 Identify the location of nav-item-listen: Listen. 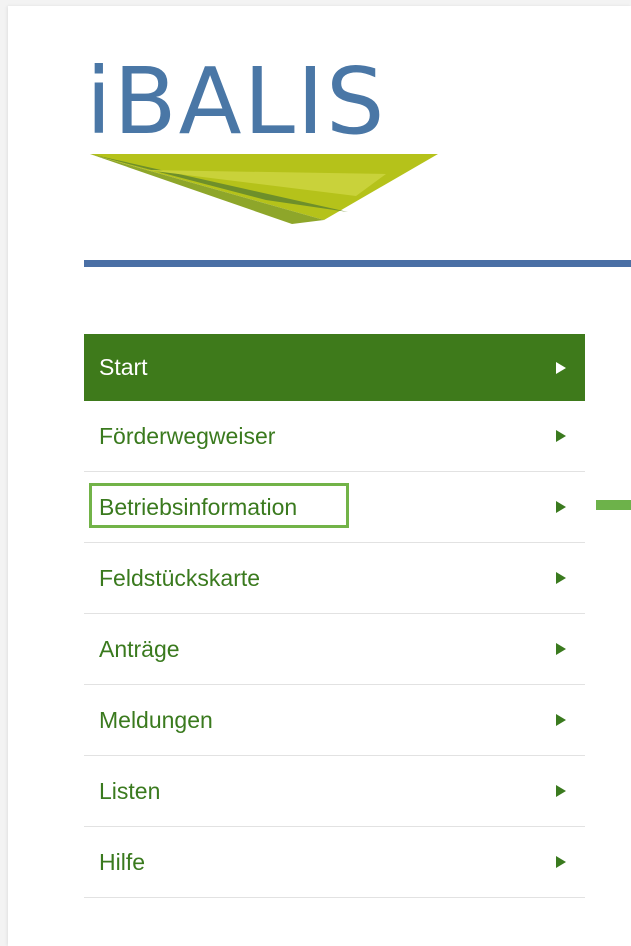
(334, 791).